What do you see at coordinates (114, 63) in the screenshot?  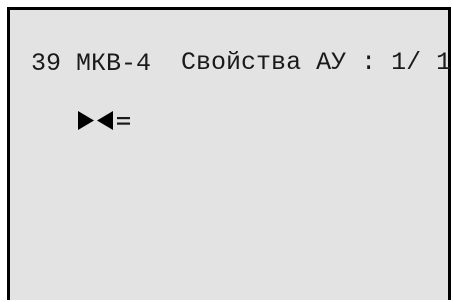 I see `item-name: МКВ-4` at bounding box center [114, 63].